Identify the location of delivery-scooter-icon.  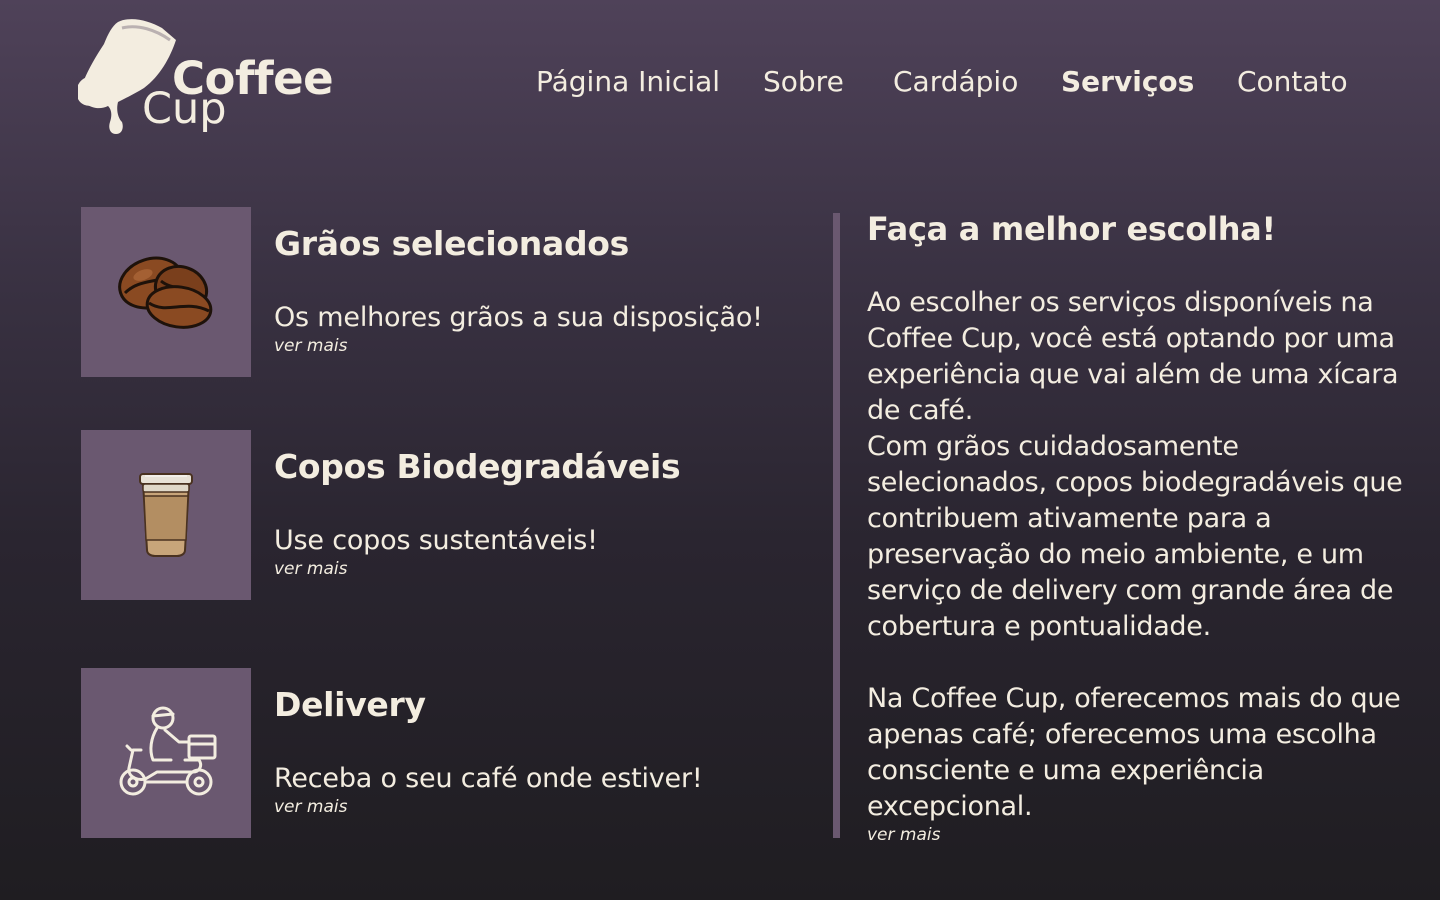
(168, 751).